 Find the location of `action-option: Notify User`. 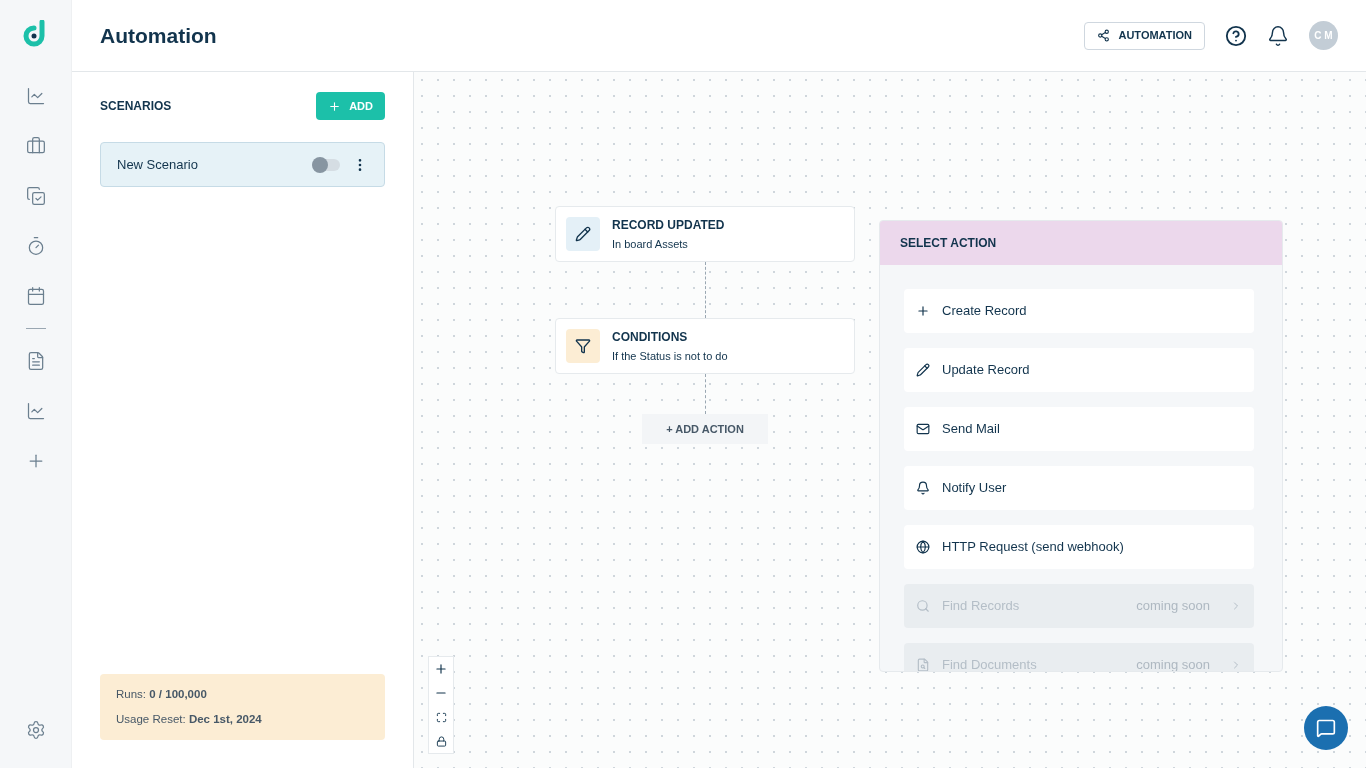

action-option: Notify User is located at coordinates (1079, 488).